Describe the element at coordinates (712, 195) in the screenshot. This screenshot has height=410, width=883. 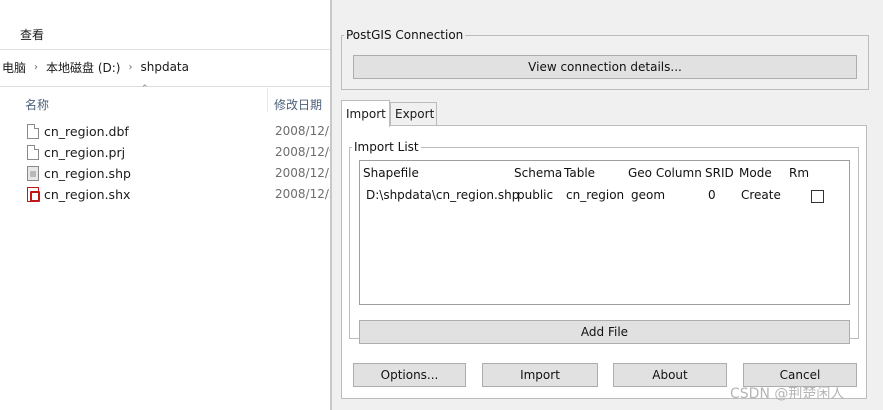
I see `cell-srid: 0` at that location.